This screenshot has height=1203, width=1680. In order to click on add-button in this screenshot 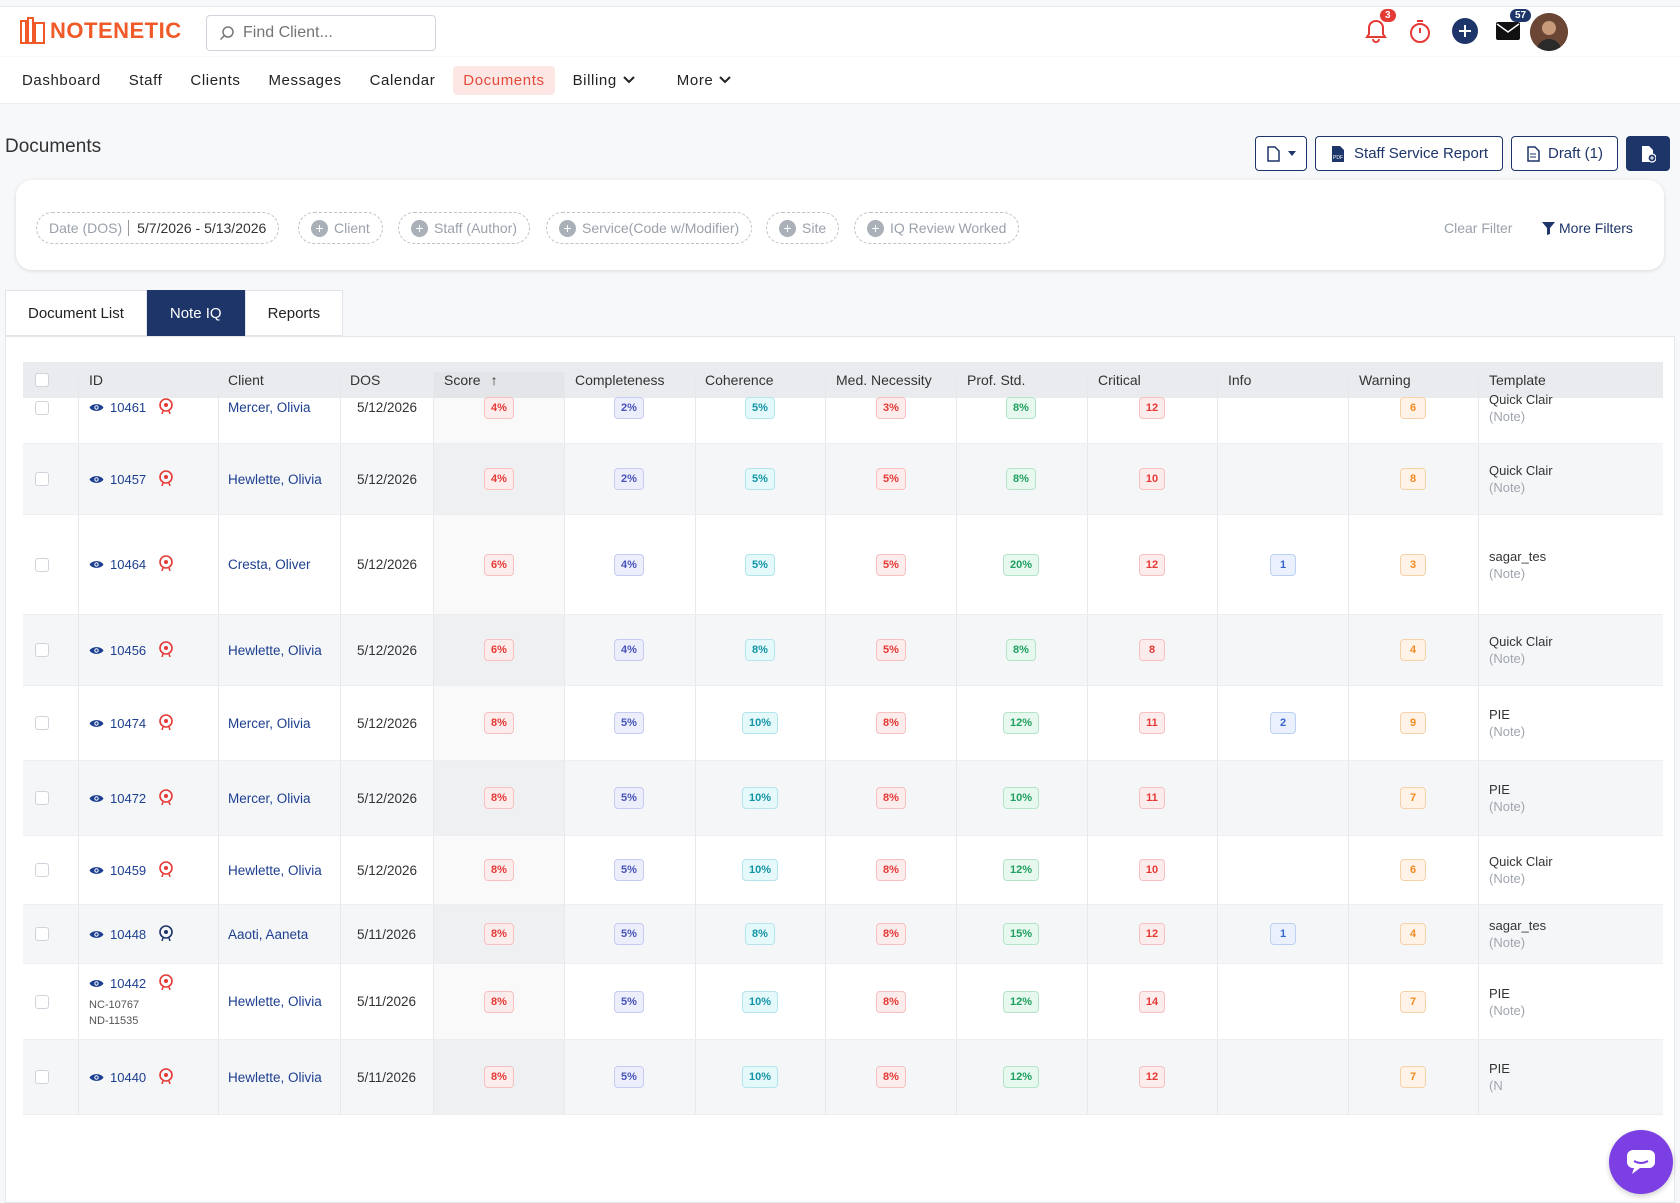, I will do `click(1465, 31)`.